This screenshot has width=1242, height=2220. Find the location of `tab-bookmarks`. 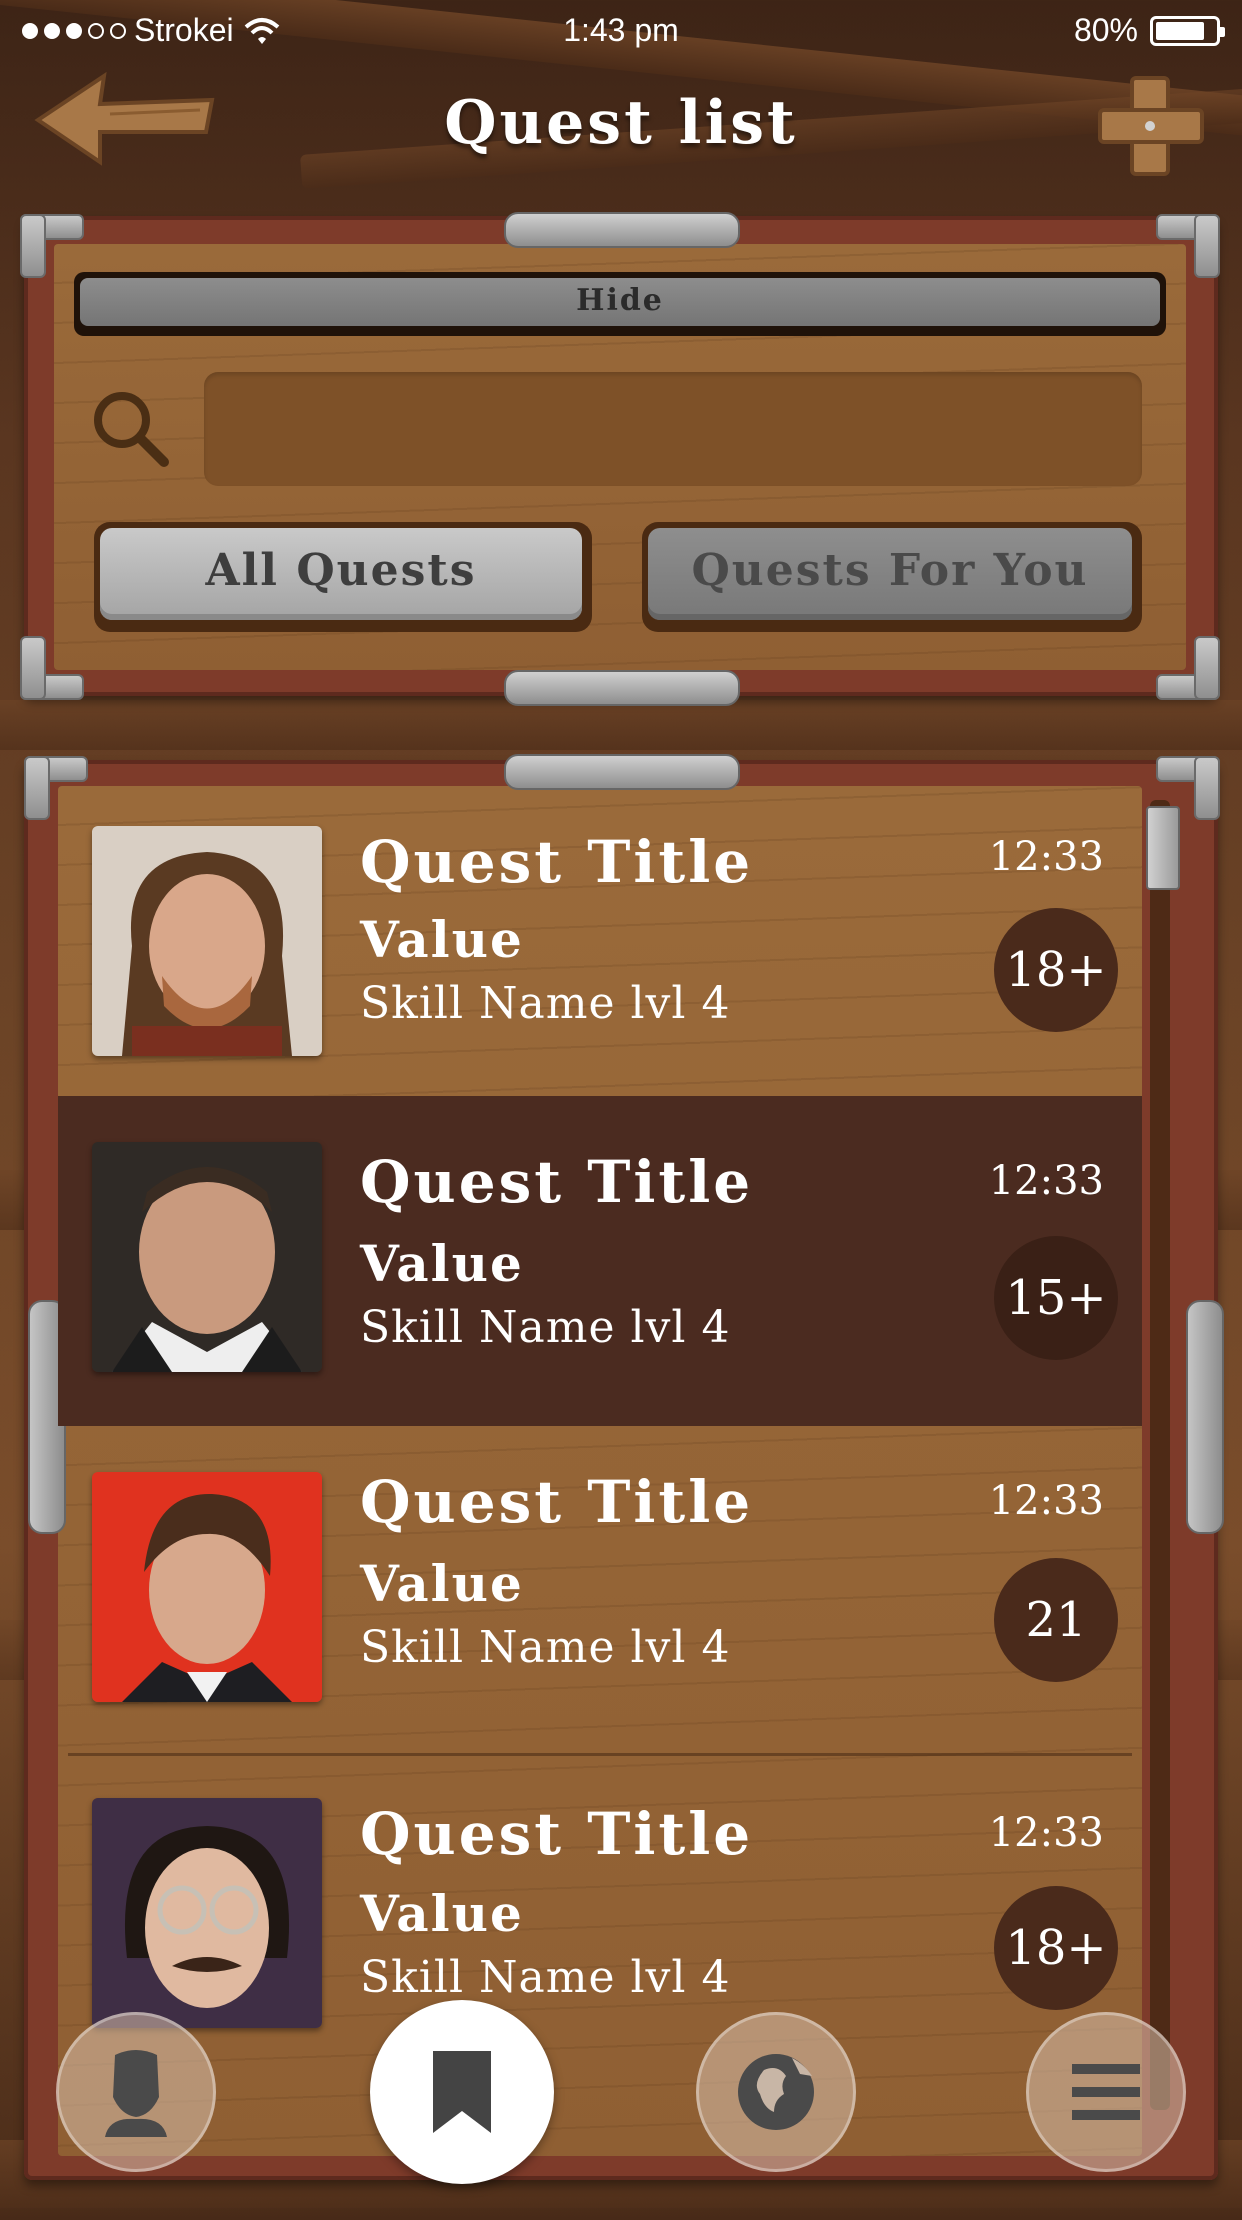

tab-bookmarks is located at coordinates (462, 2092).